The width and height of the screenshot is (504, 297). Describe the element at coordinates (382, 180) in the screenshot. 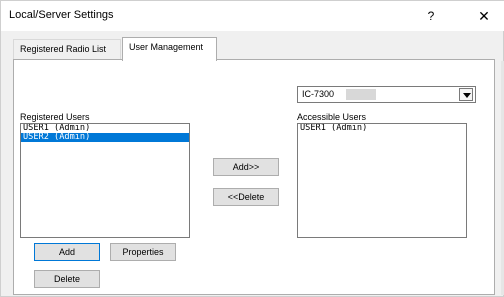

I see `accessible-users-list: USER1 (Admin)` at that location.